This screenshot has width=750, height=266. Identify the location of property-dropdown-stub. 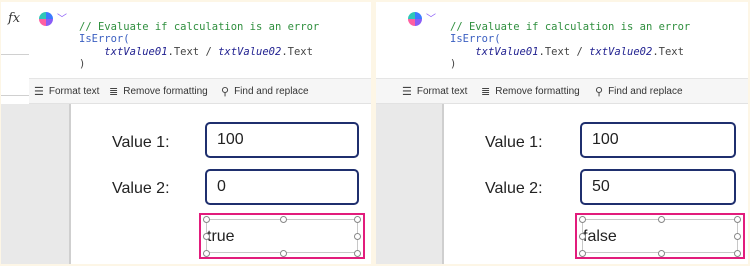
(15, 75).